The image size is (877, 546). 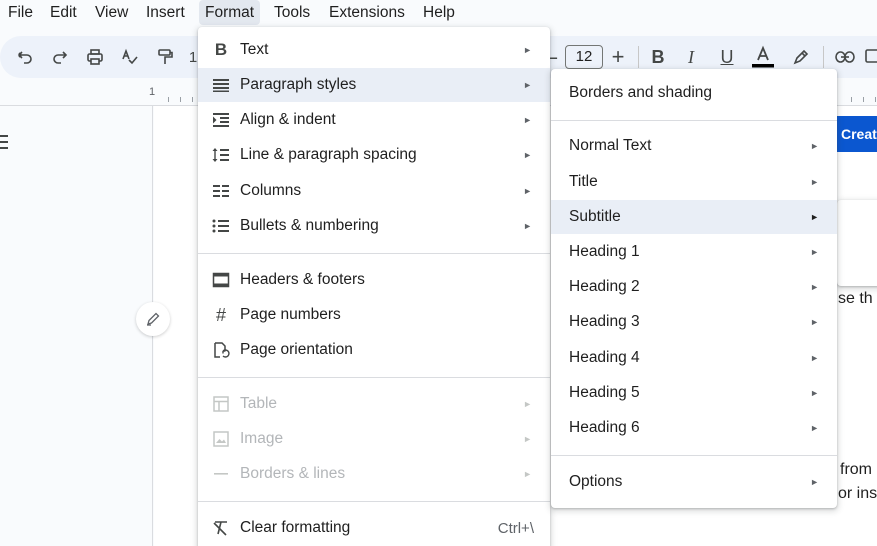 What do you see at coordinates (694, 182) in the screenshot?
I see `paragraph-styles-item-title: Title ►` at bounding box center [694, 182].